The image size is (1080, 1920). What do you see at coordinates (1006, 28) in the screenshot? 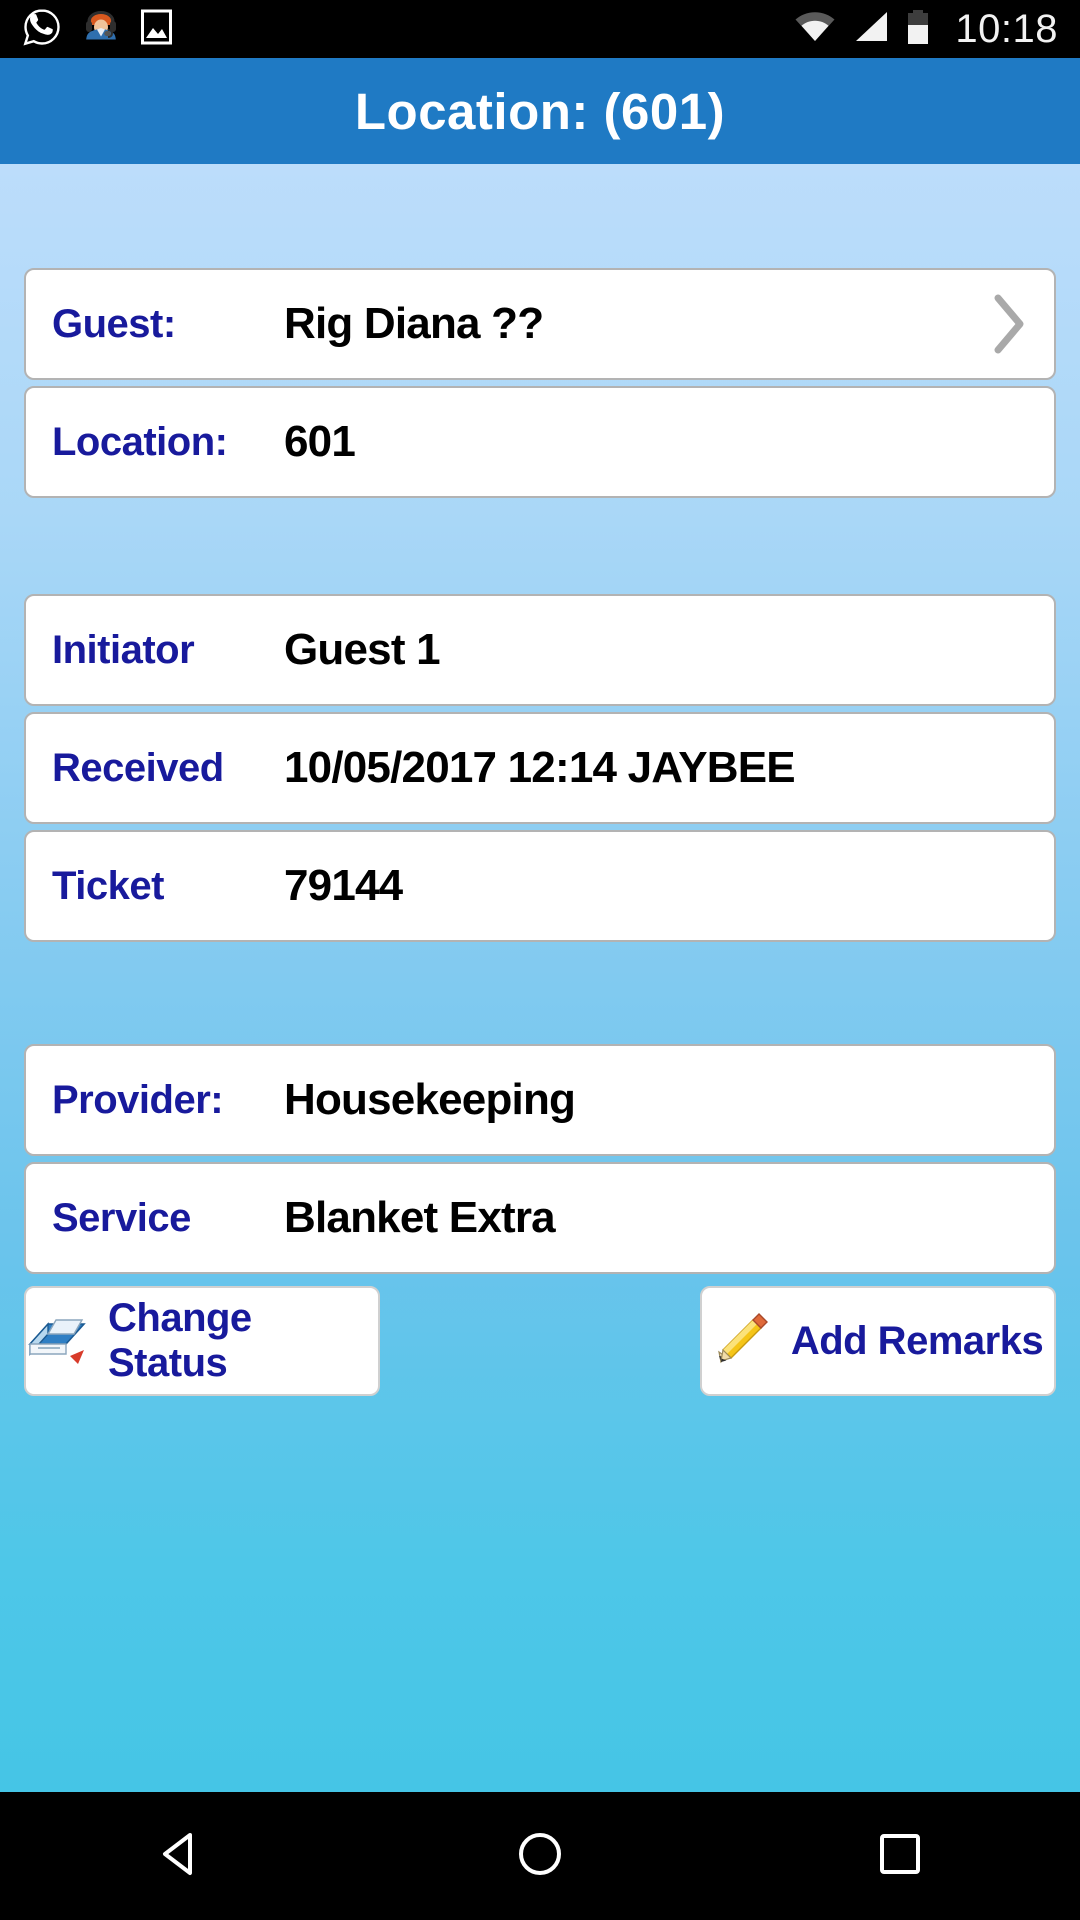
I see `status-bar-clock: 10:18` at bounding box center [1006, 28].